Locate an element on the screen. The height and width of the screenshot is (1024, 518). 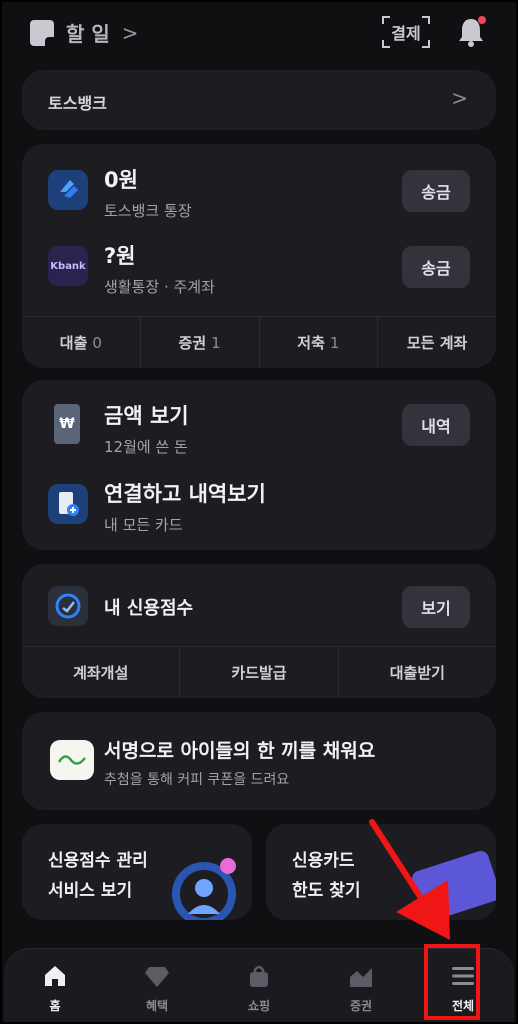
todo-label: 할 일 is located at coordinates (88, 34).